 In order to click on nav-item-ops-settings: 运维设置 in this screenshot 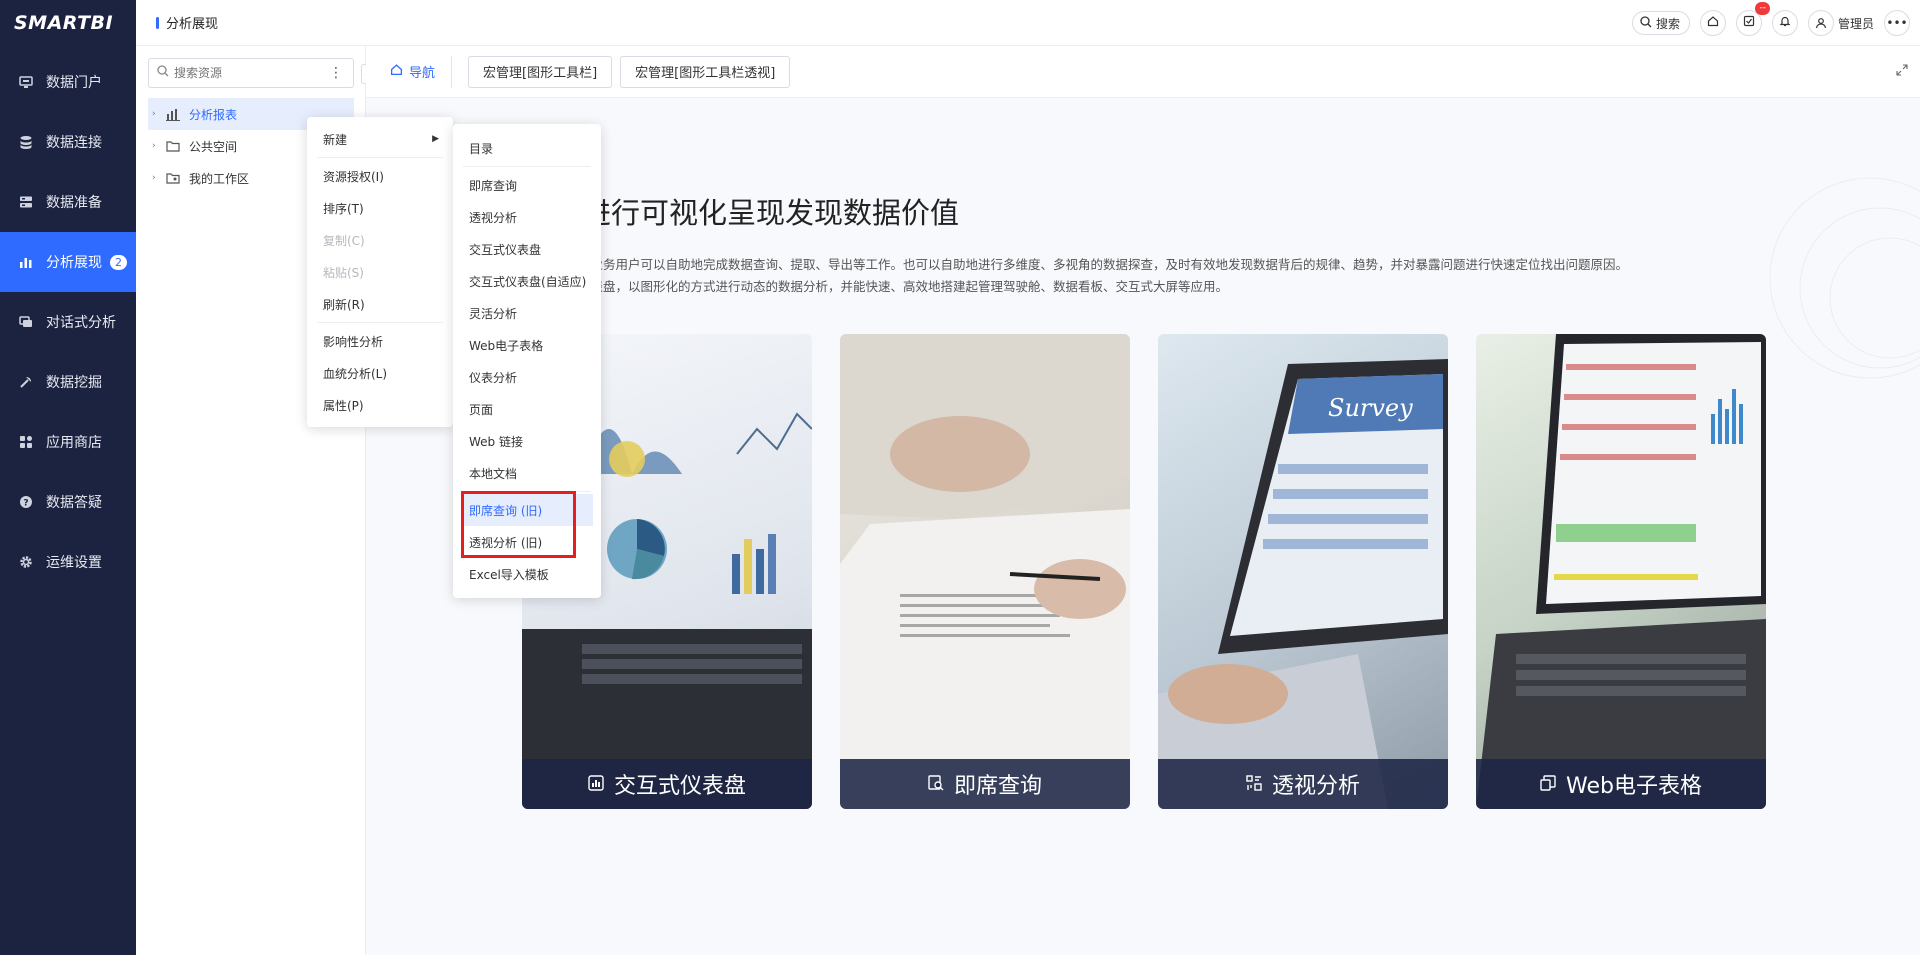, I will do `click(68, 562)`.